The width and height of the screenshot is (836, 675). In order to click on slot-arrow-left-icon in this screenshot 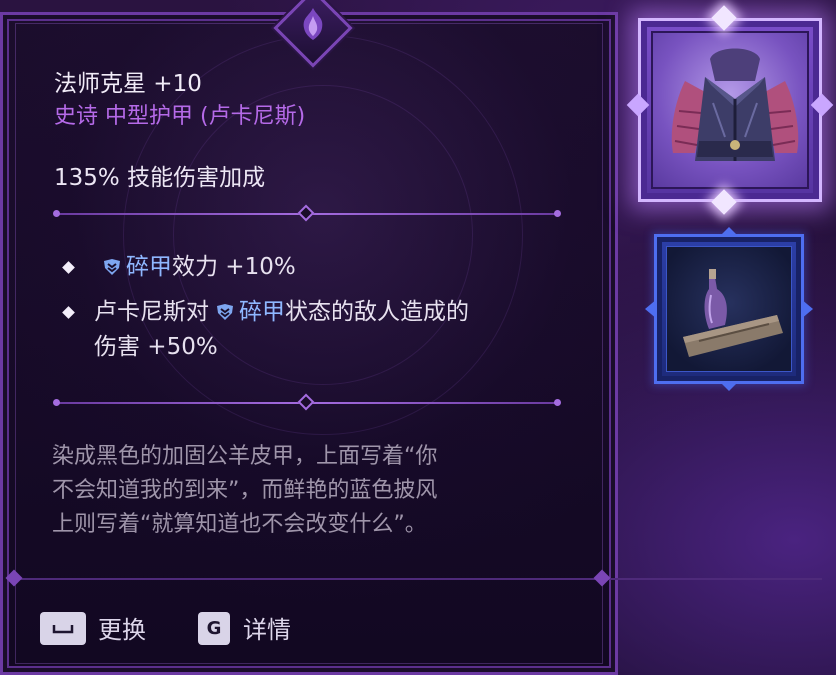, I will do `click(651, 309)`.